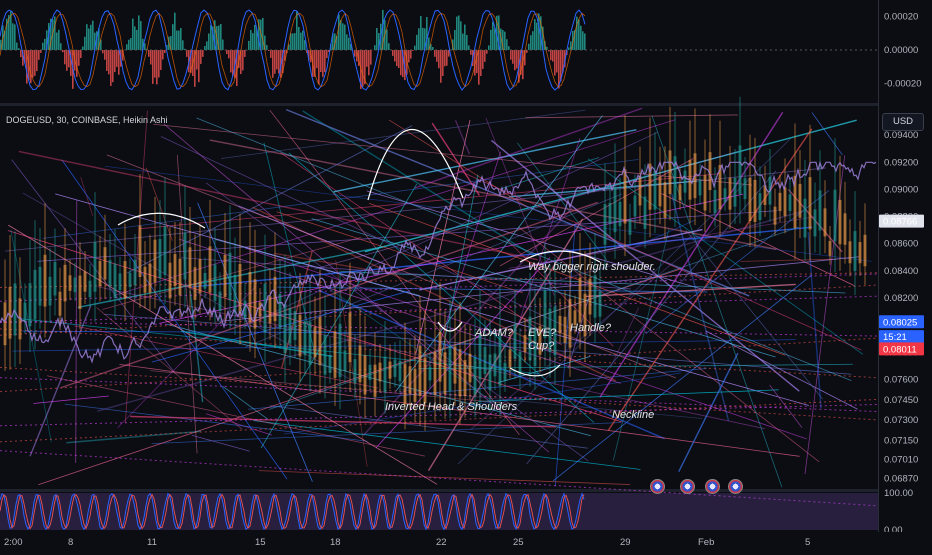  I want to click on price-tick-label: 0.07300, so click(901, 420).